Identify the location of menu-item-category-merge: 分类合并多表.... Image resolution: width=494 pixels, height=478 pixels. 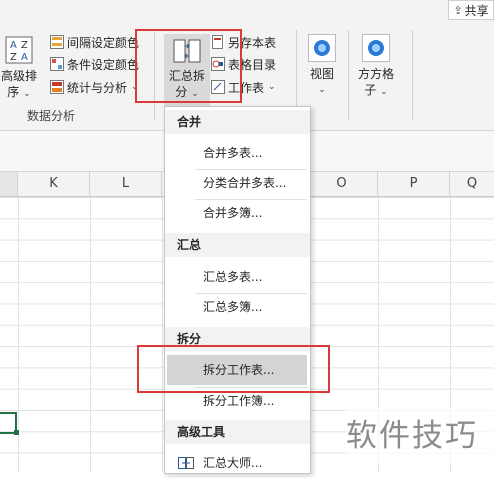
(237, 183).